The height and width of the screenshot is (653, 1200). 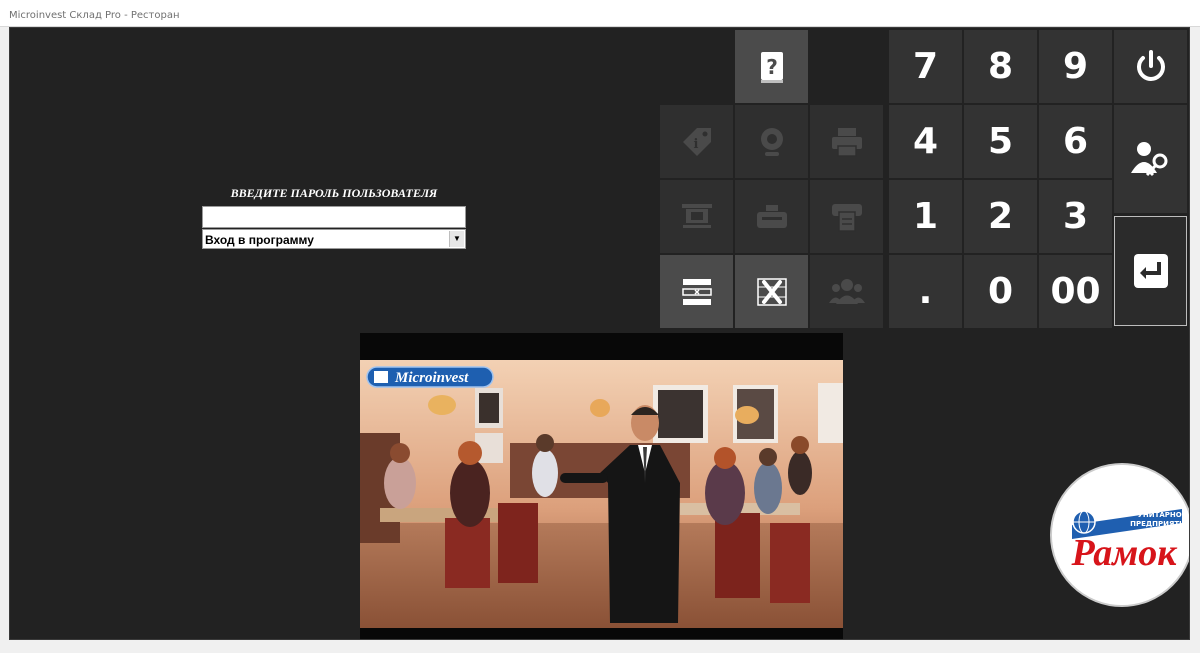 I want to click on clear-all-button, so click(x=771, y=291).